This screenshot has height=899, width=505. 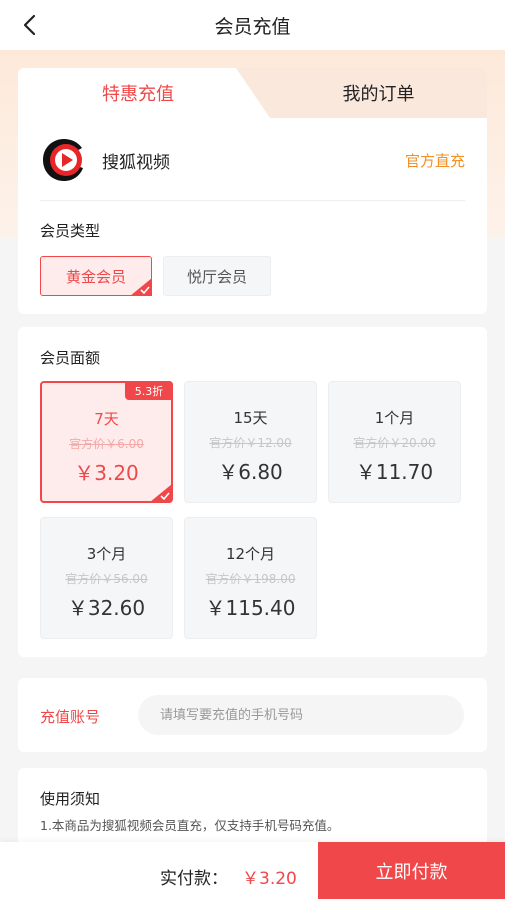 I want to click on amount-price: ￥11.70, so click(x=394, y=472).